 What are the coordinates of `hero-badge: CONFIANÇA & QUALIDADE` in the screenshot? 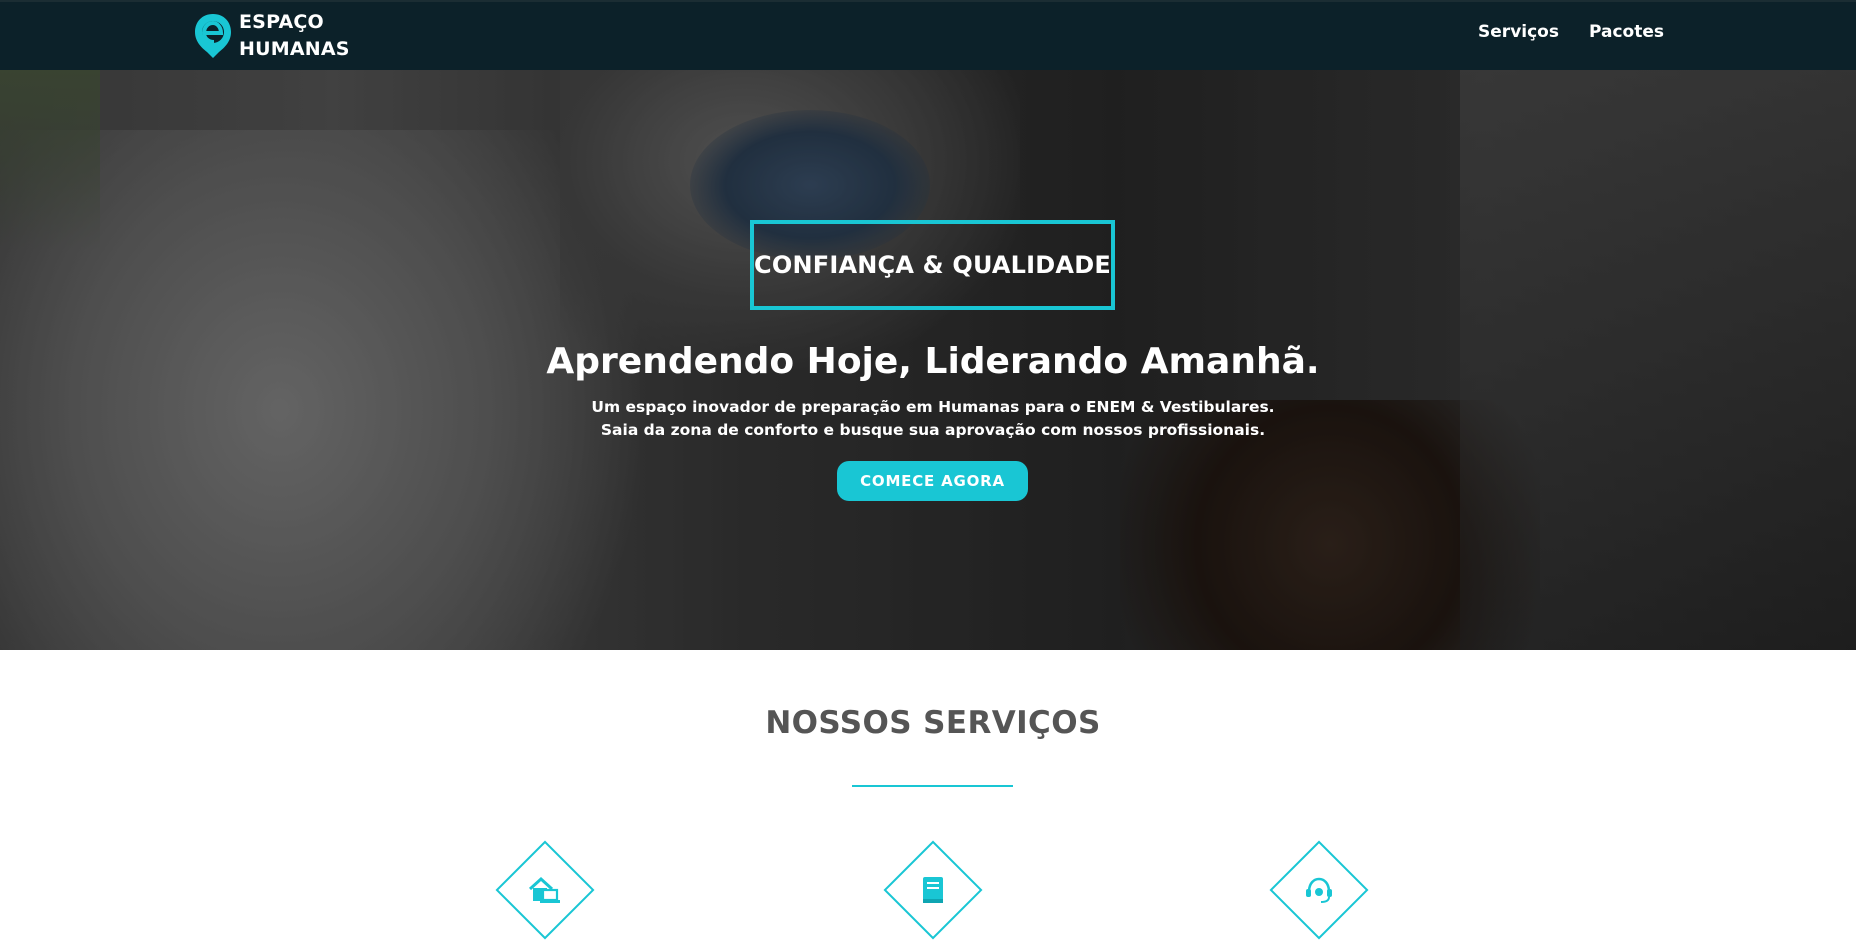 It's located at (932, 265).